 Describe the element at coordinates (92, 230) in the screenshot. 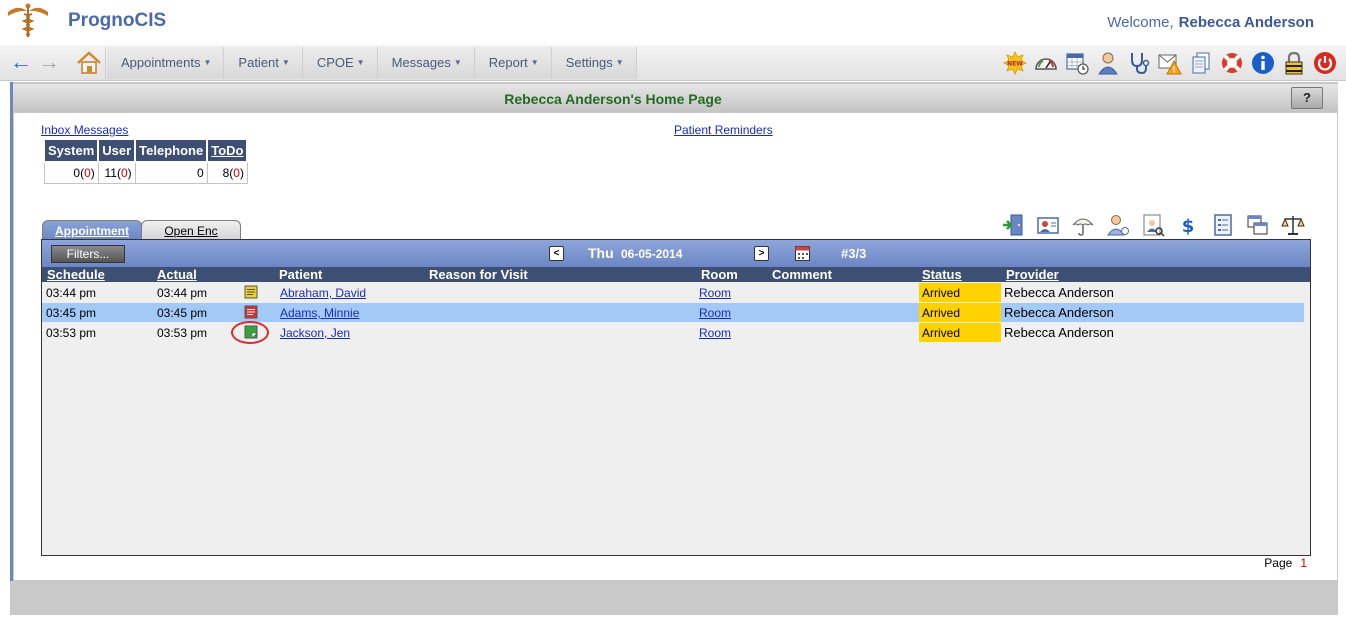

I see `tab-appointment: Appointment` at that location.